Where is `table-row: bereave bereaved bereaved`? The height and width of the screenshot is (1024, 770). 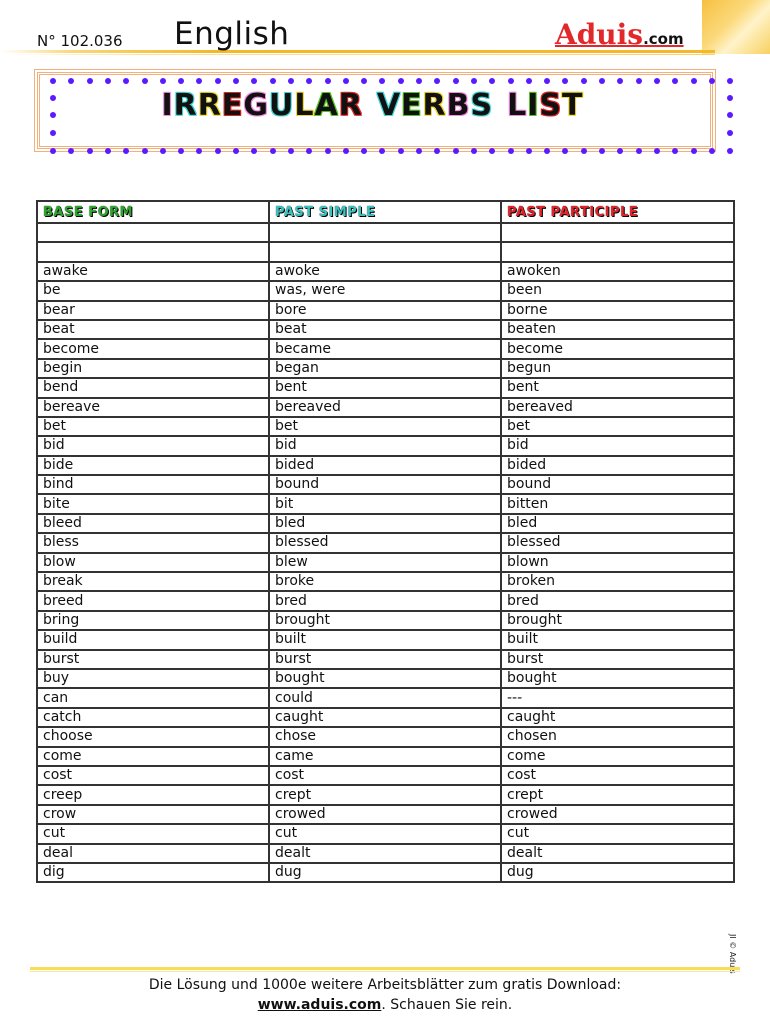
table-row: bereave bereaved bereaved is located at coordinates (385, 407).